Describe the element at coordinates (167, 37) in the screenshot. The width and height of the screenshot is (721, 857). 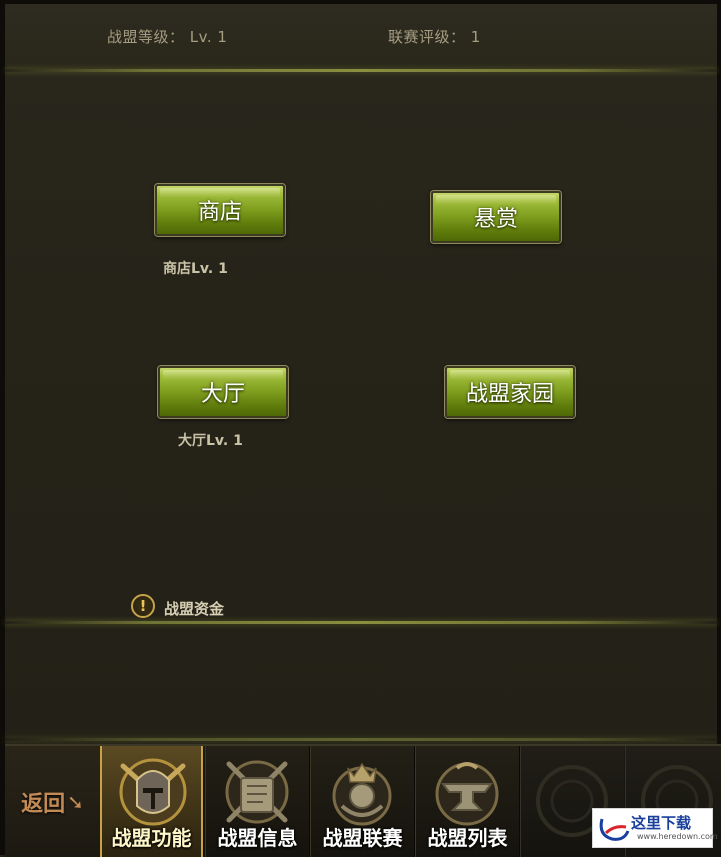
I see `alliance-level-text: 战盟等级： Lv. 1` at that location.